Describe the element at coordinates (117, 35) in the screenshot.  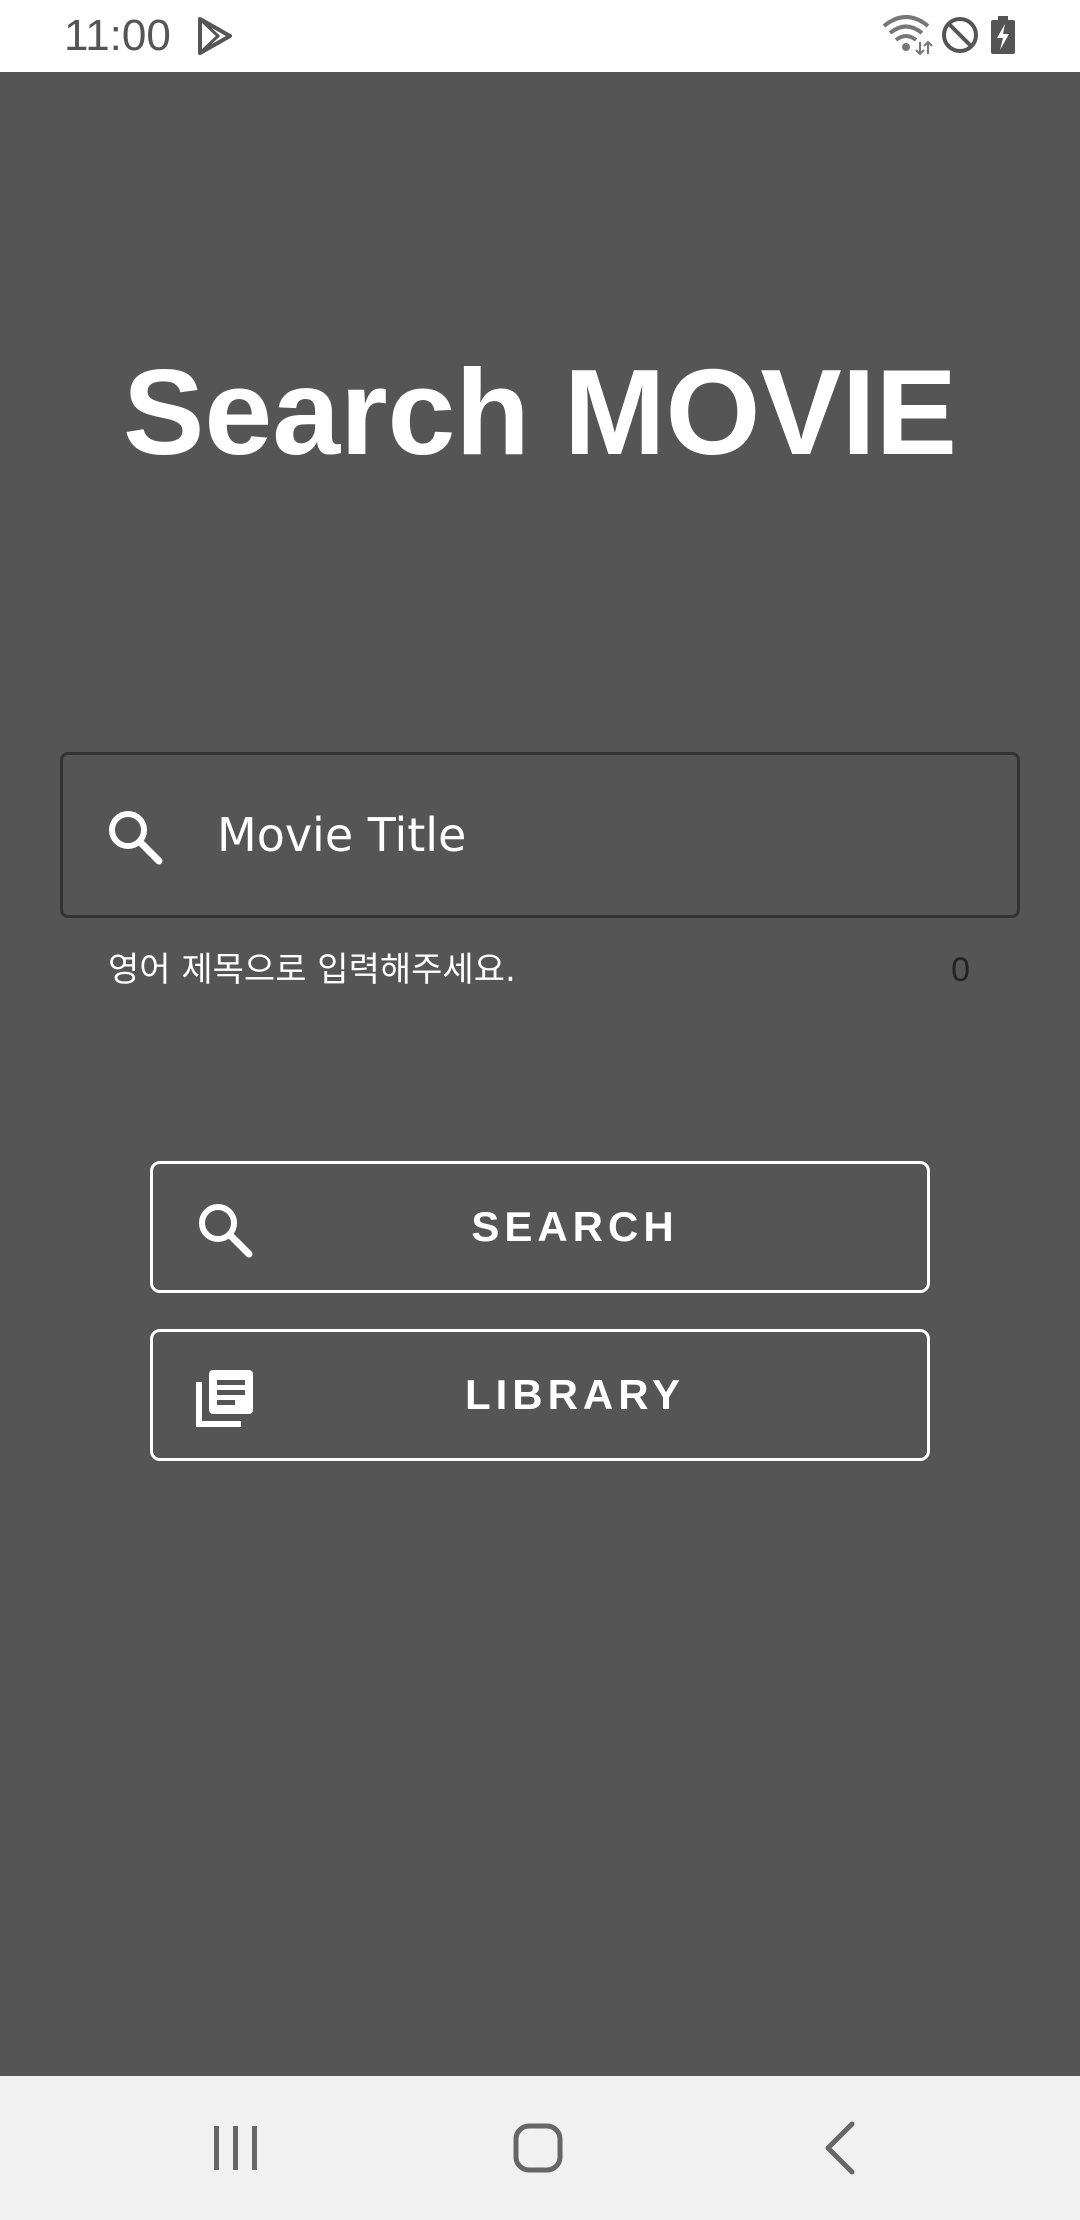
I see `status-time: 11:00` at that location.